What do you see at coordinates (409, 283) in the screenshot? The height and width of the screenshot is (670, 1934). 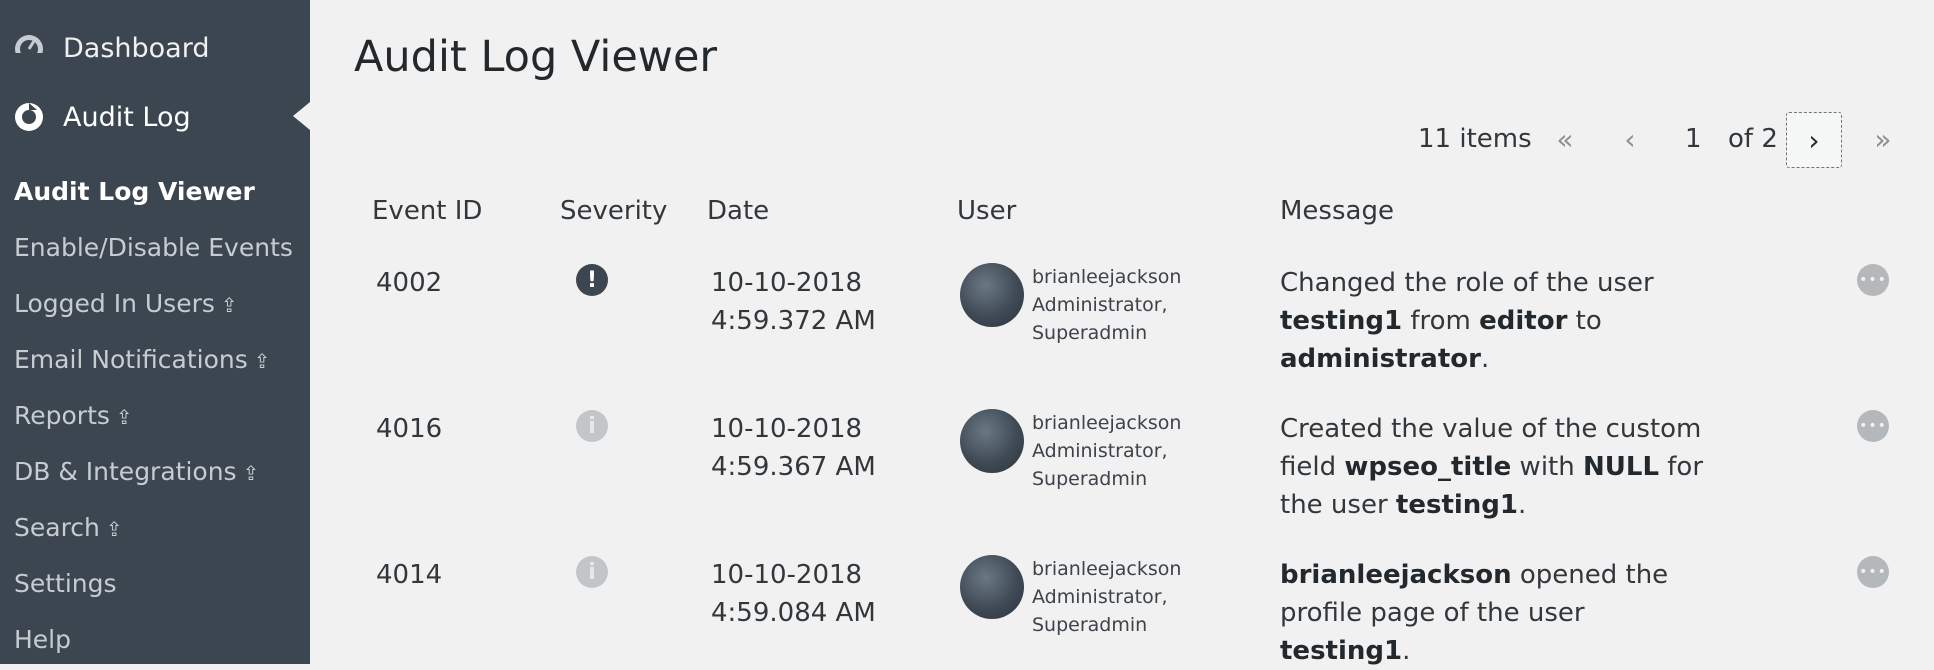 I see `event-id: 4002` at bounding box center [409, 283].